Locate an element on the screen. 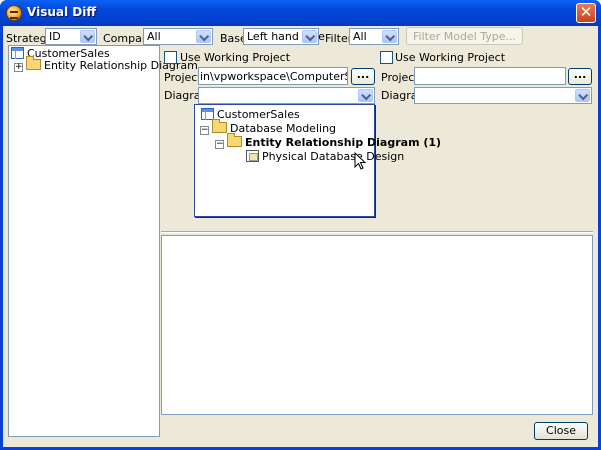 The width and height of the screenshot is (601, 450). visual-diff-icon is located at coordinates (14, 13).